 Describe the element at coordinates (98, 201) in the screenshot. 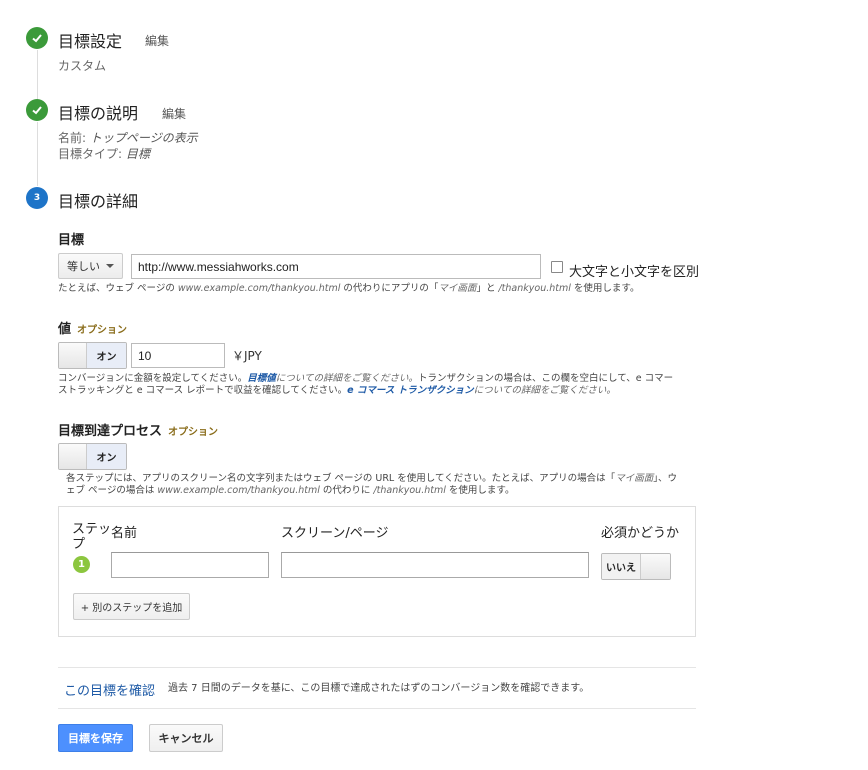

I see `step-3-title: 目標の詳細` at that location.